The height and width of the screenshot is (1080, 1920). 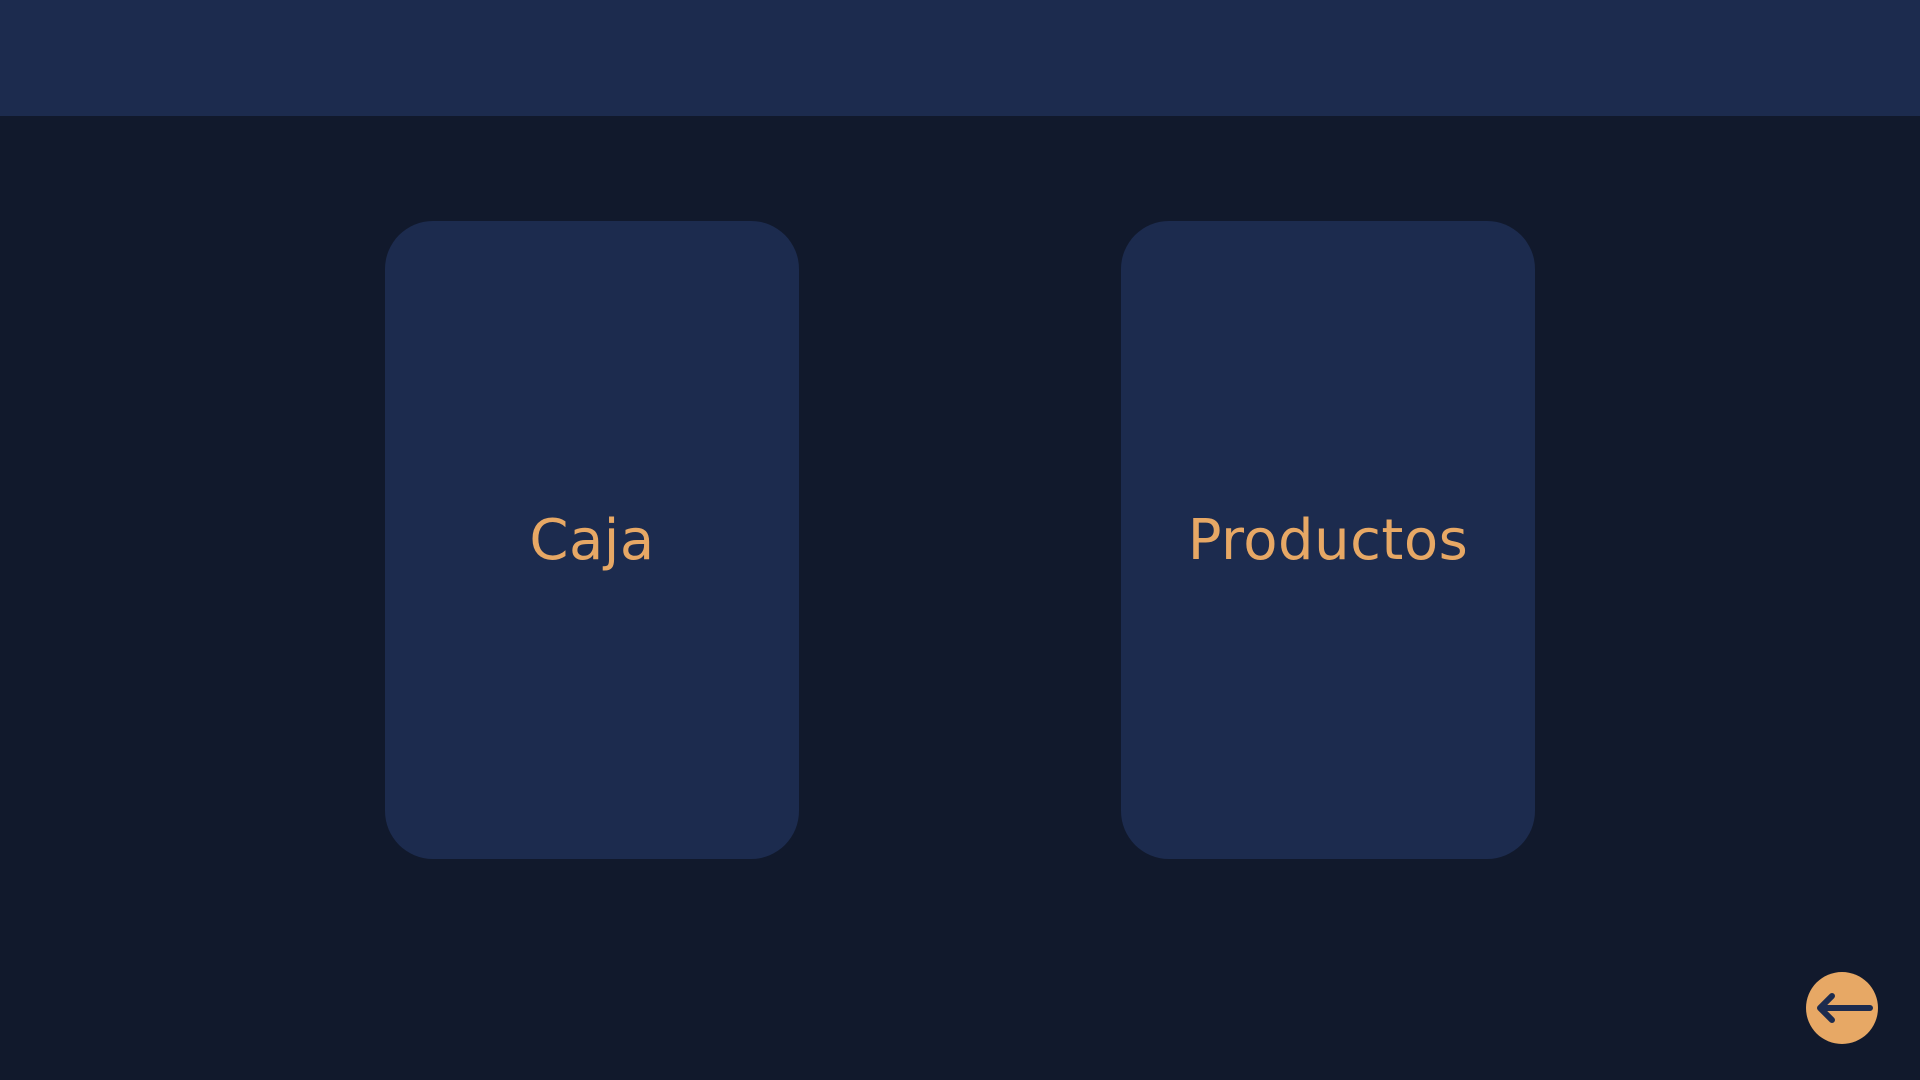 What do you see at coordinates (960, 58) in the screenshot?
I see `top-bar` at bounding box center [960, 58].